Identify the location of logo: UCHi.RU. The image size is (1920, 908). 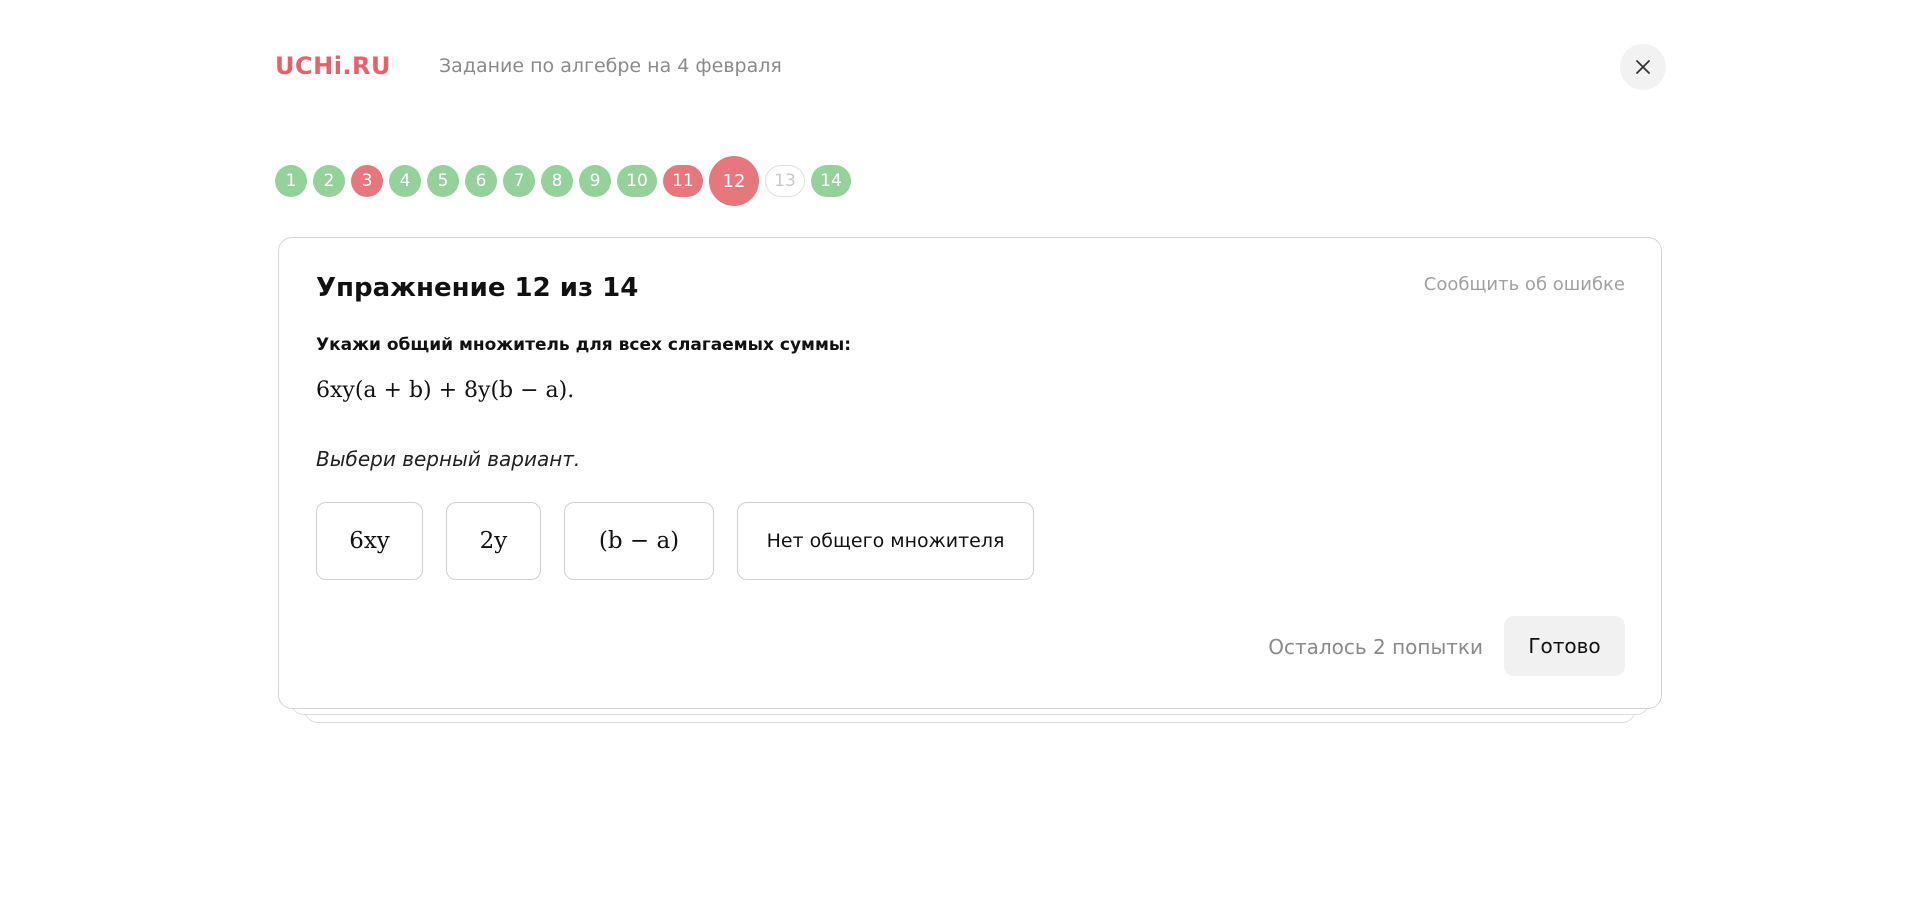
(333, 66).